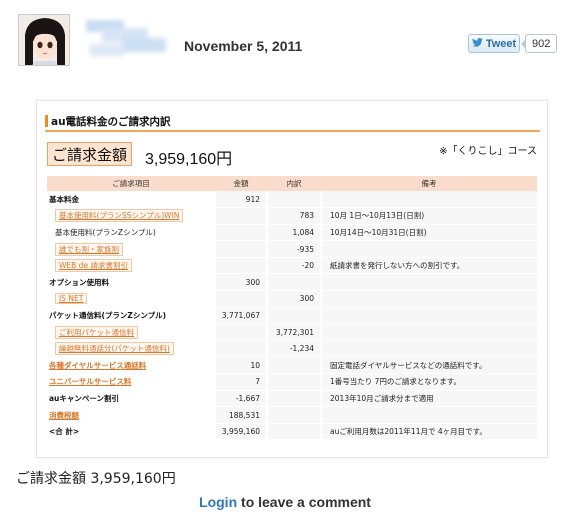 The image size is (570, 521). What do you see at coordinates (90, 381) in the screenshot?
I see `item-link: ユニバーサルサービス料` at bounding box center [90, 381].